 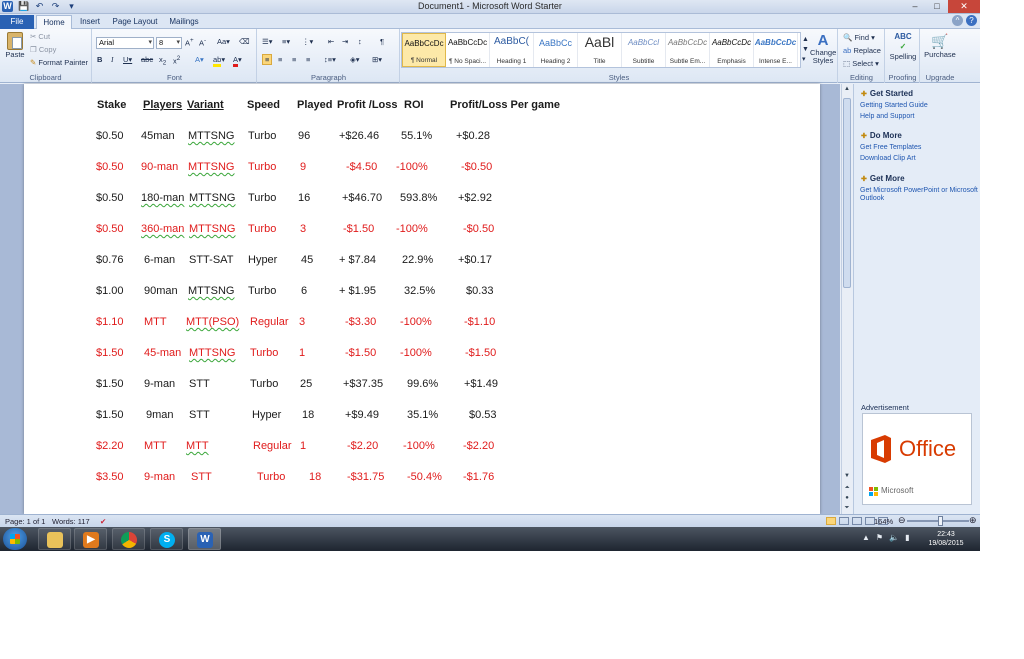 I want to click on web-layout-view-icon, so click(x=857, y=521).